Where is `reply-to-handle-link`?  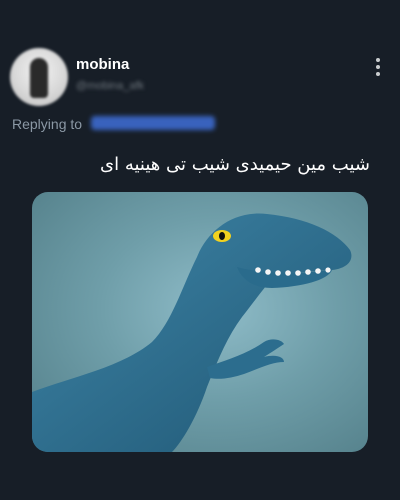
reply-to-handle-link is located at coordinates (153, 123).